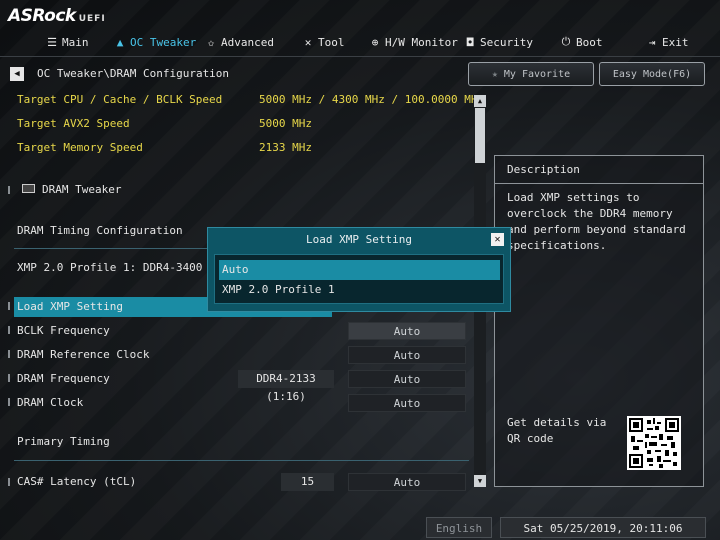  What do you see at coordinates (599, 183) in the screenshot?
I see `description-divider` at bounding box center [599, 183].